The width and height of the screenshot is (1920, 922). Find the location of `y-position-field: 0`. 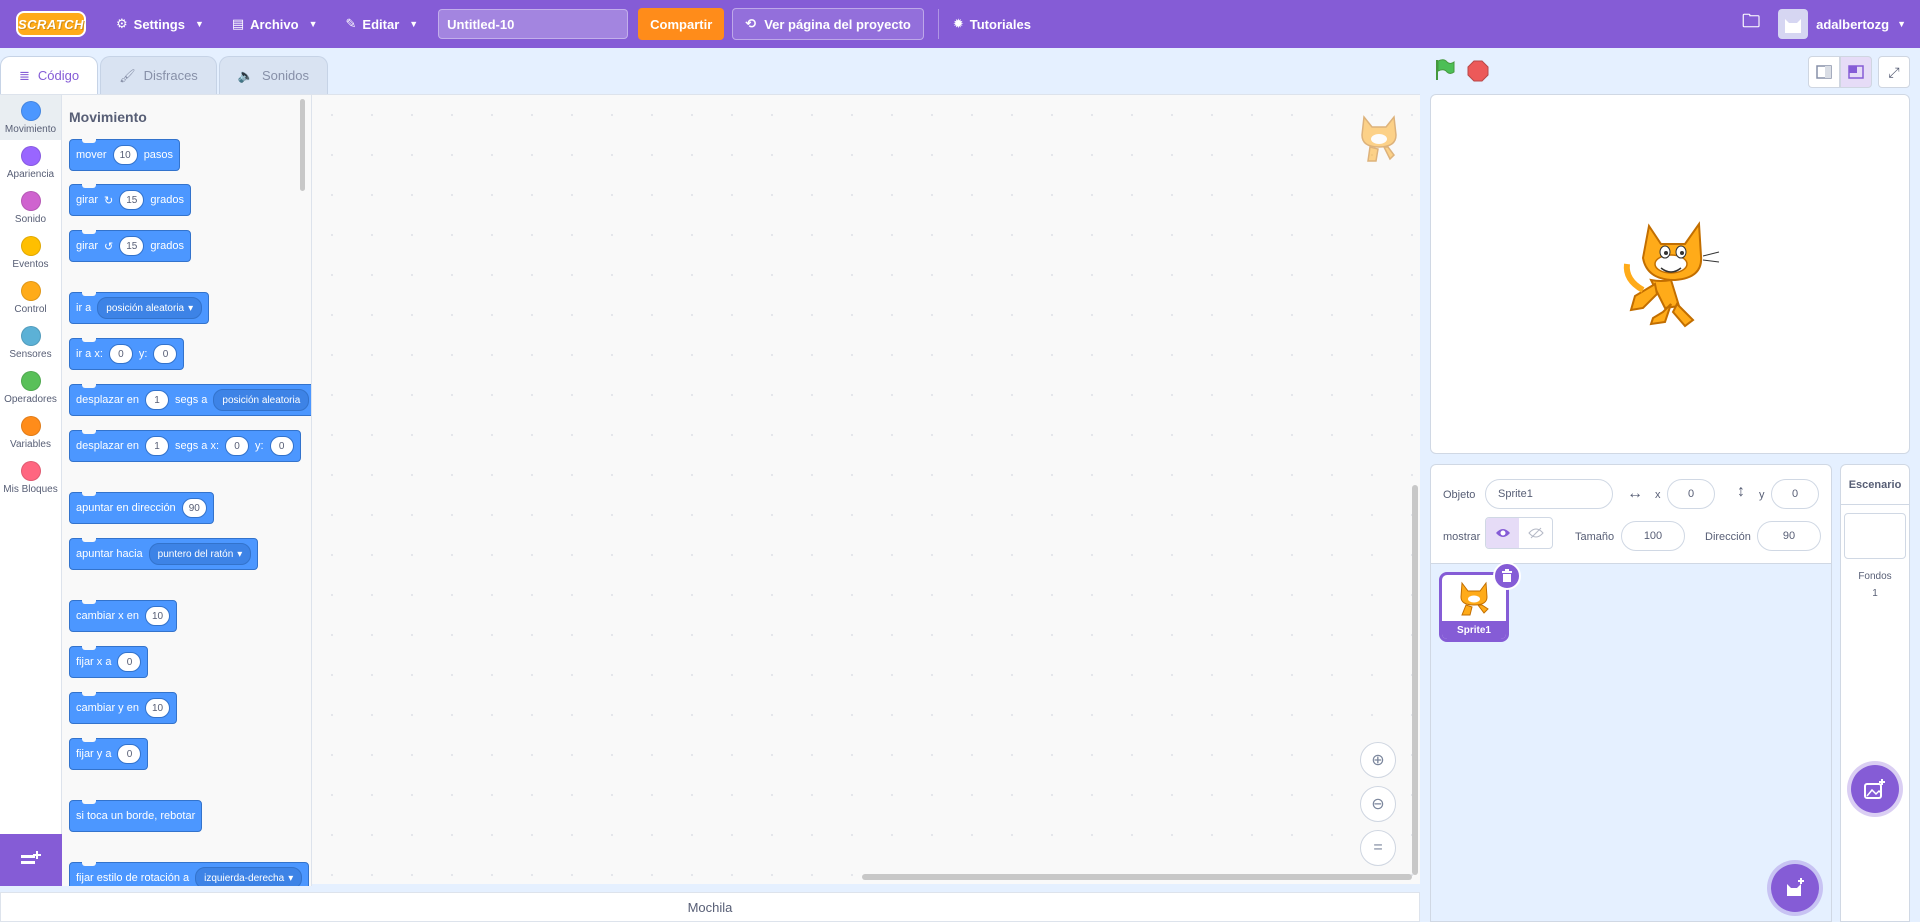

y-position-field: 0 is located at coordinates (1795, 494).